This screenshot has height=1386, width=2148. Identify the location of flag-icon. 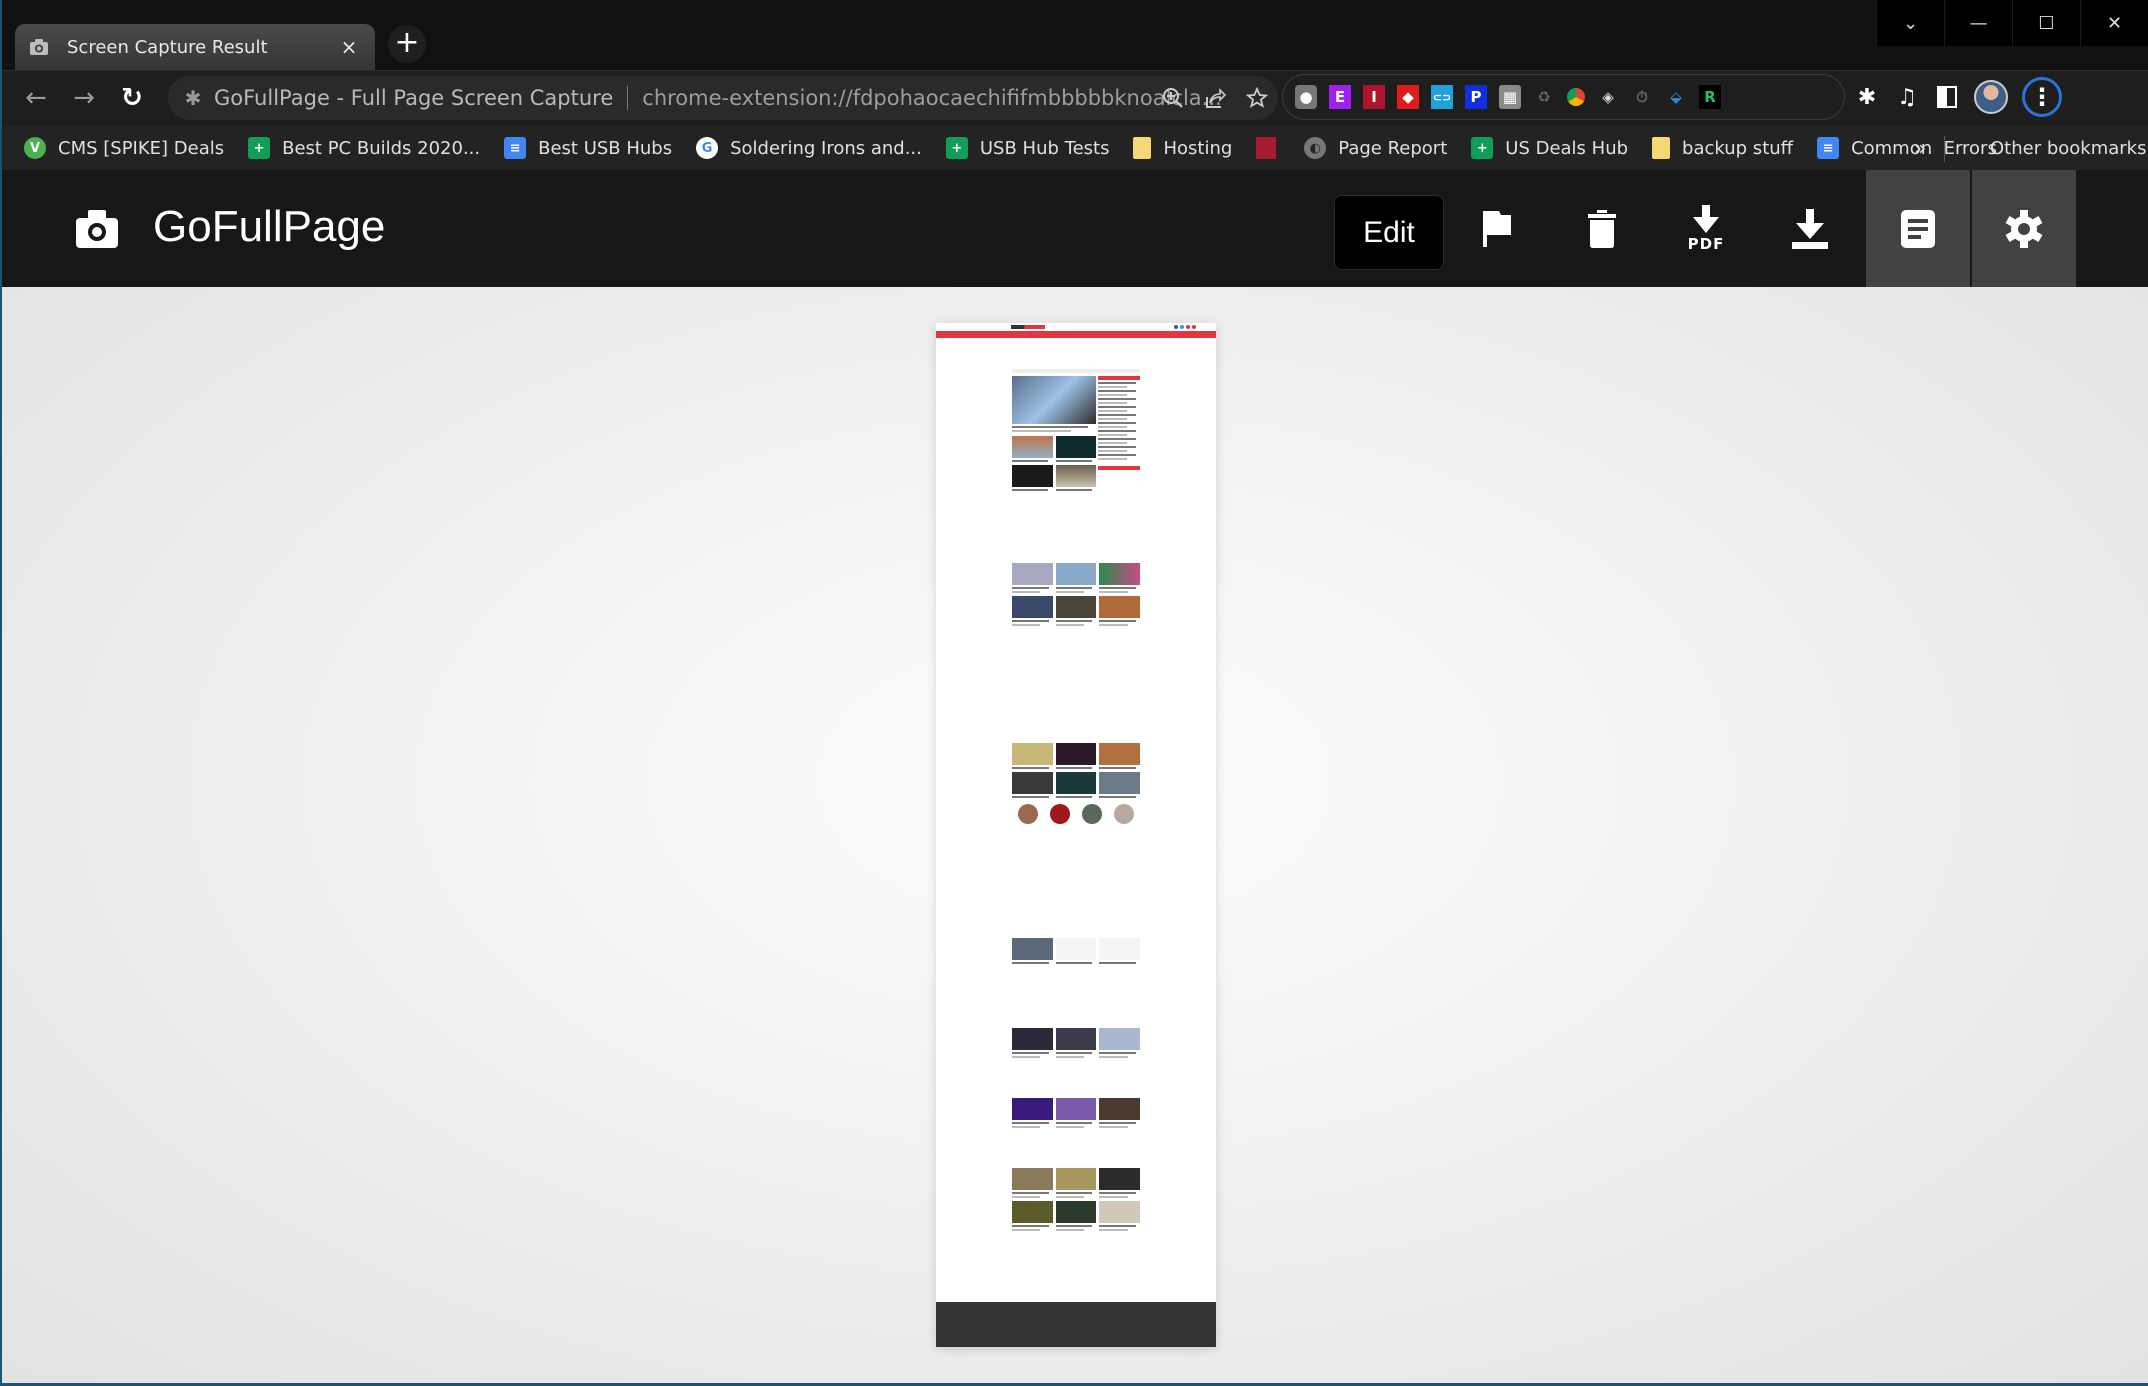
(1497, 228).